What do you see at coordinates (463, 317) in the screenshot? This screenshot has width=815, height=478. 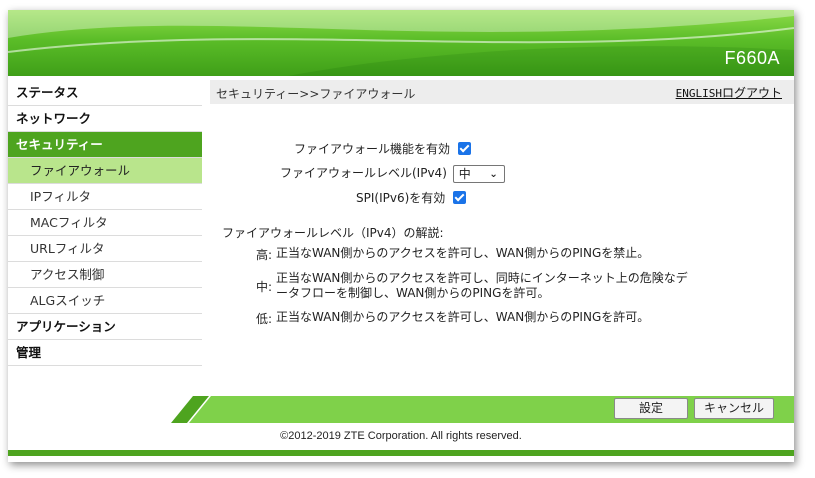 I see `level-text-low: 正当なWAN側からのアクセスを許可し、WAN側からのPINGを許可。` at bounding box center [463, 317].